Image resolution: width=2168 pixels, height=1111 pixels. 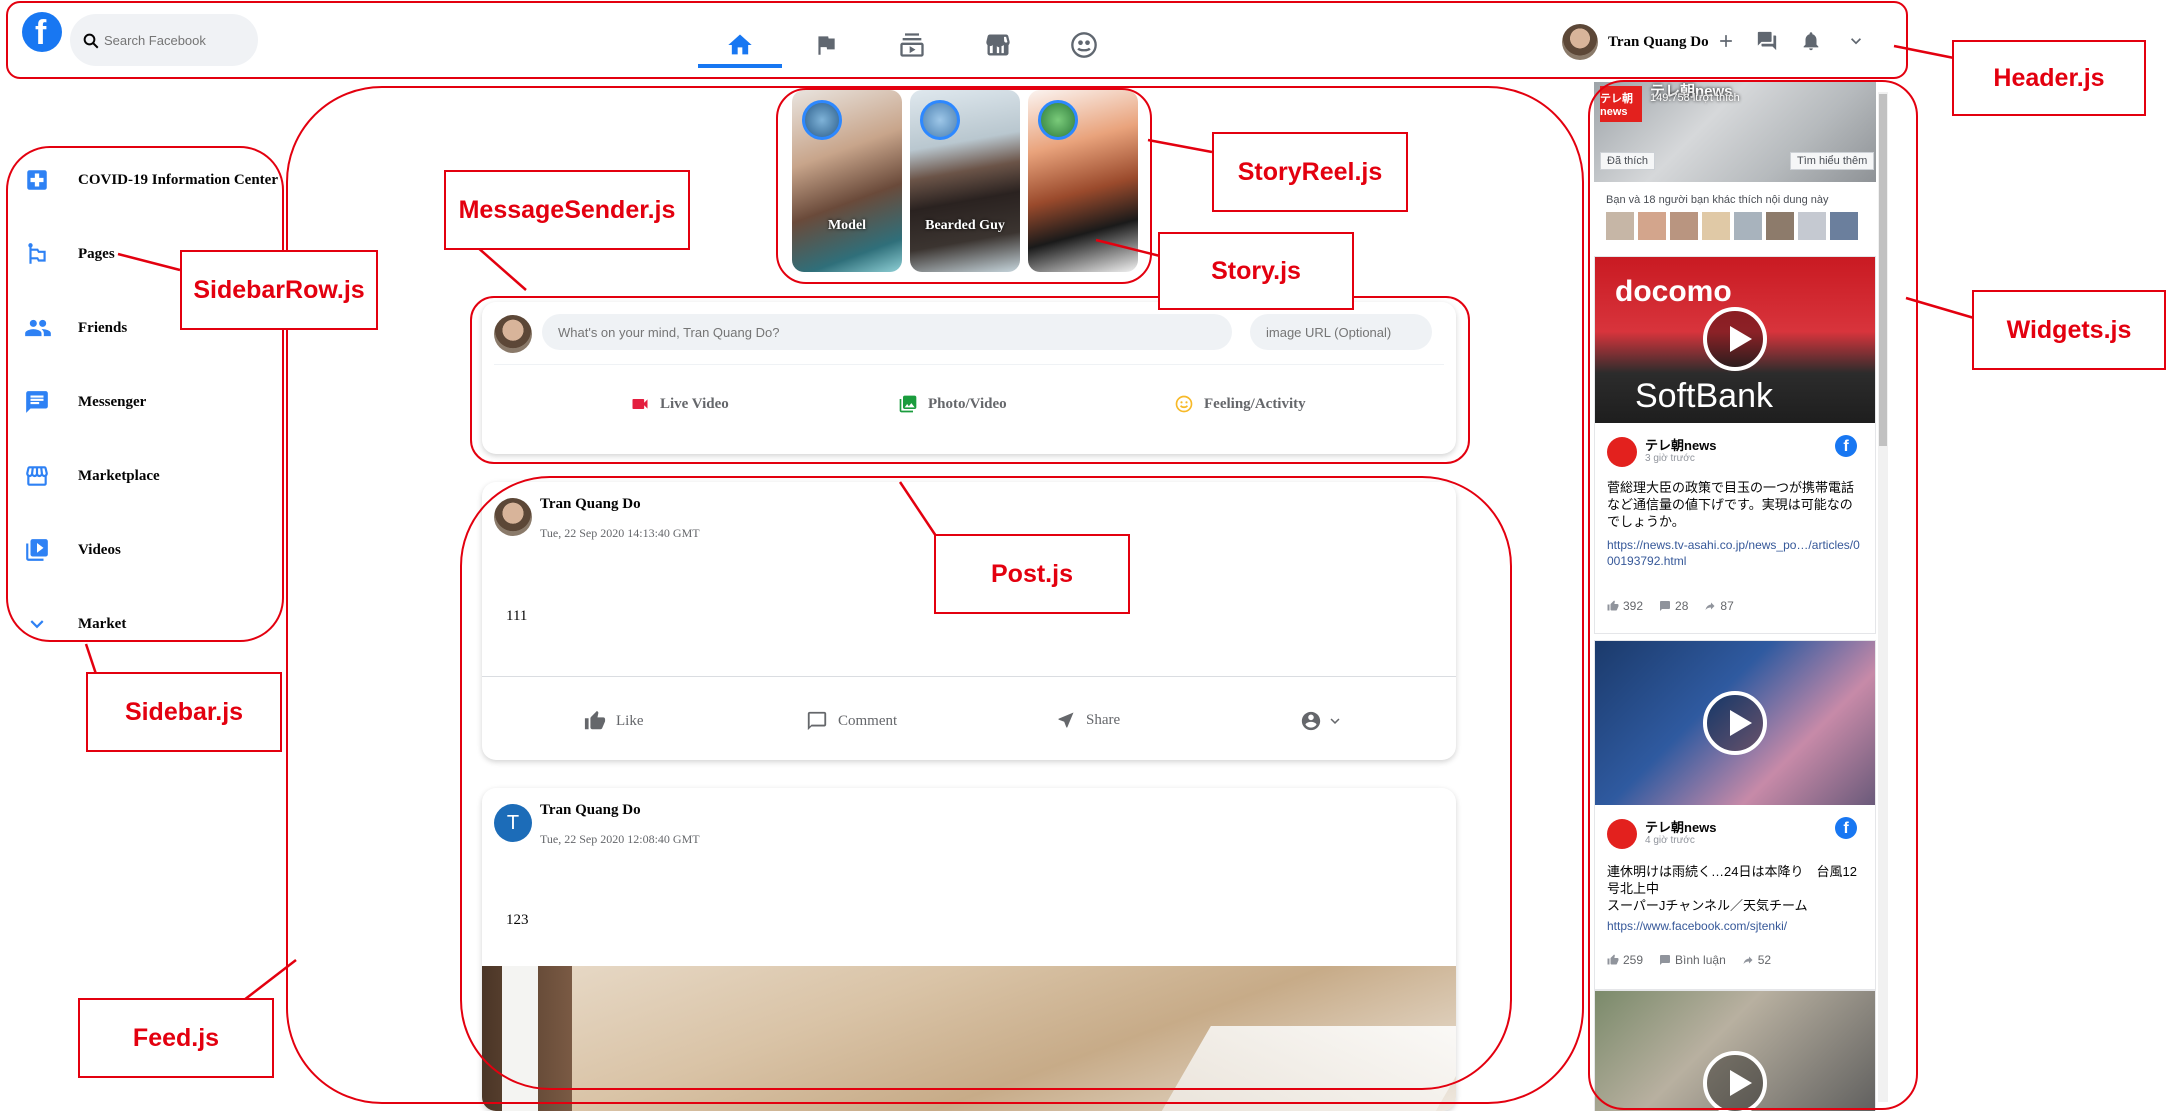 I want to click on annotation-label-feed: Feed.js, so click(x=176, y=1038).